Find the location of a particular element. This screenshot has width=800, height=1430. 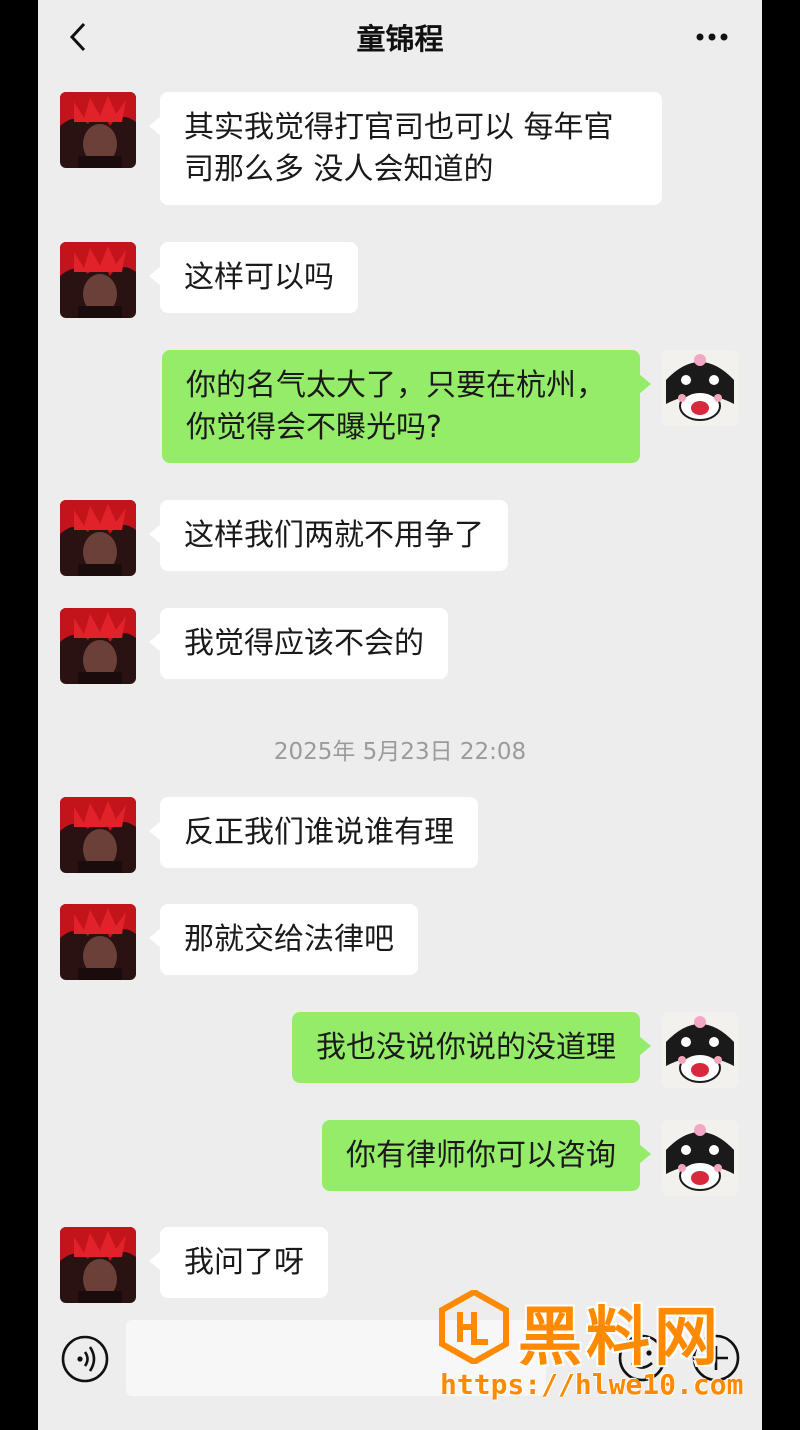

chat-header: 童锦程 is located at coordinates (400, 36).